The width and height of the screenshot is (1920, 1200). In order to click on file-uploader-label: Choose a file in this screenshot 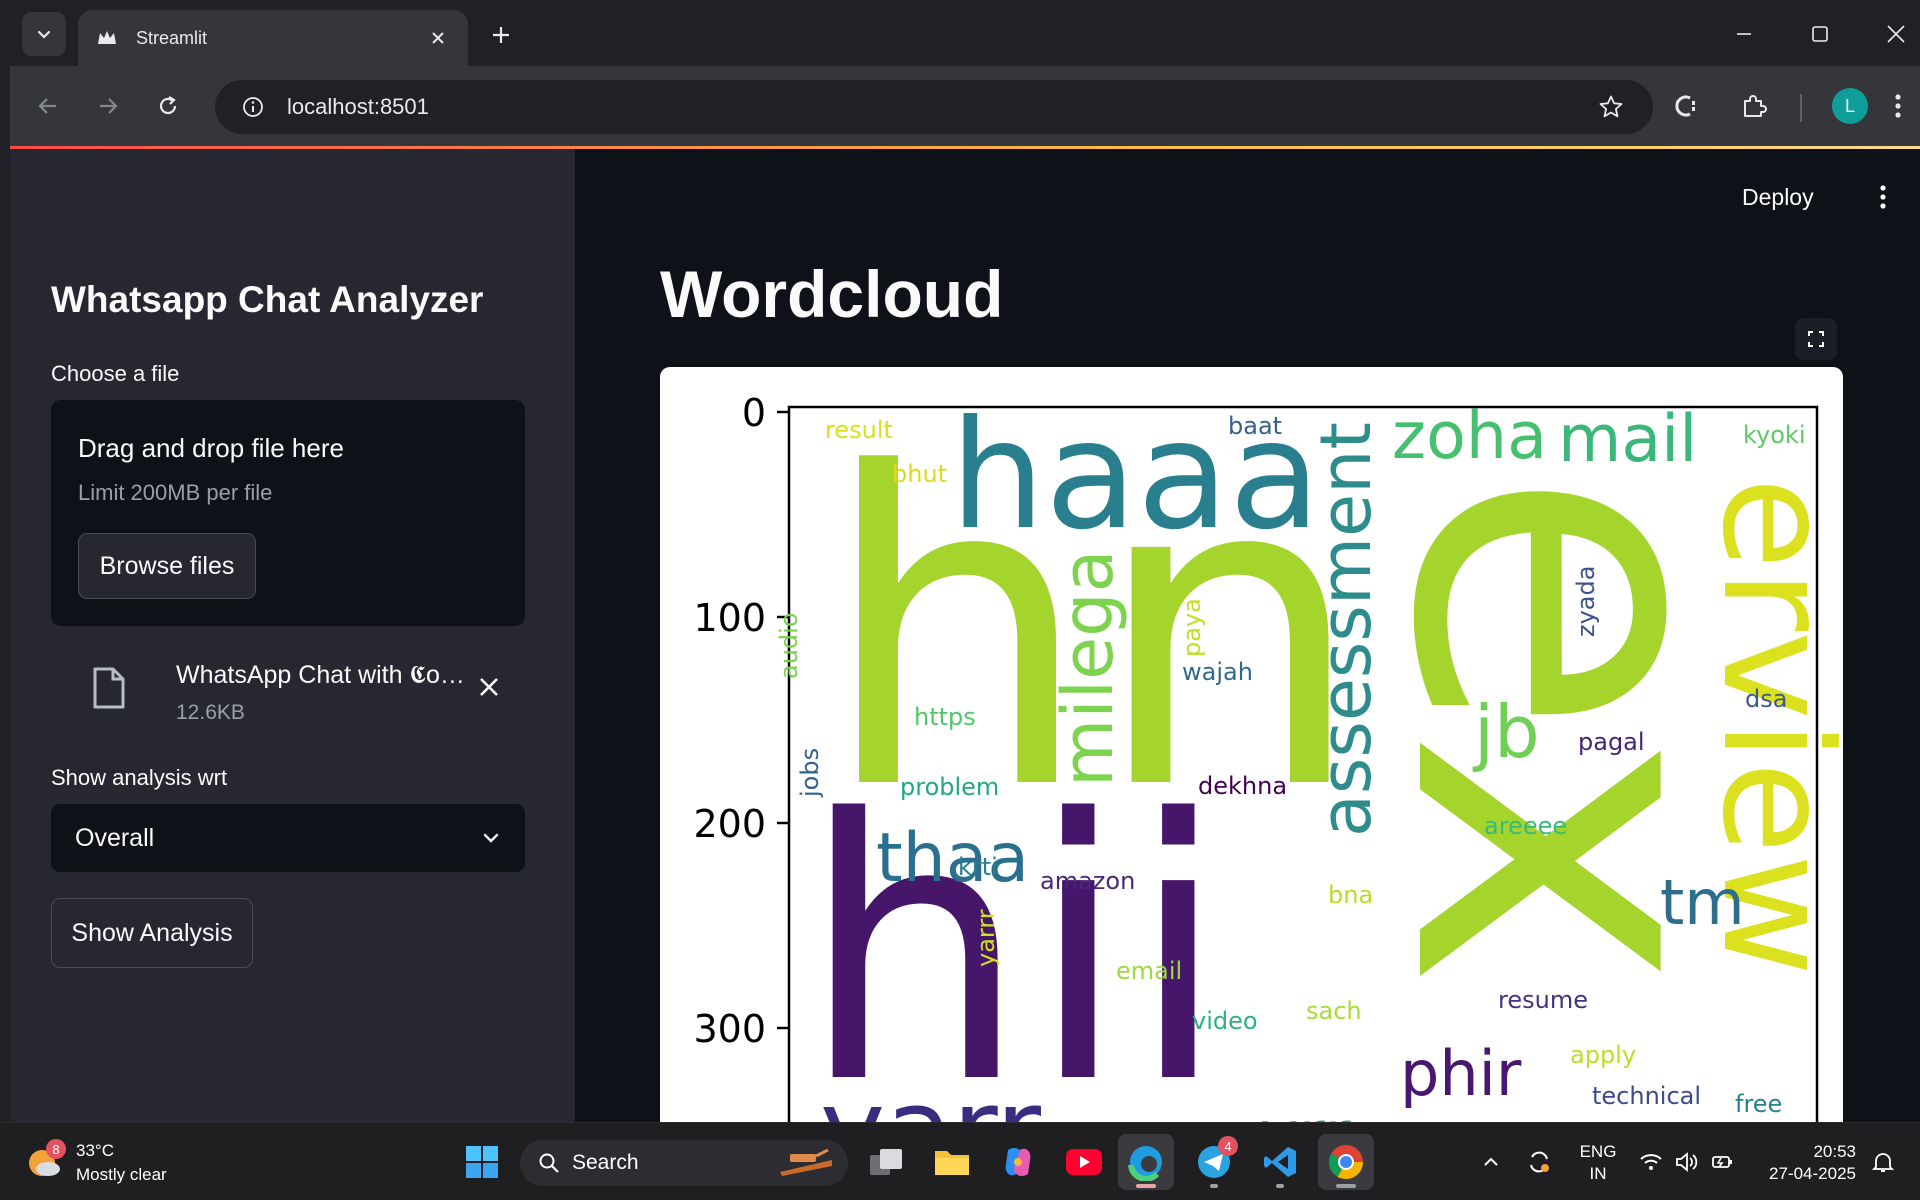, I will do `click(115, 373)`.